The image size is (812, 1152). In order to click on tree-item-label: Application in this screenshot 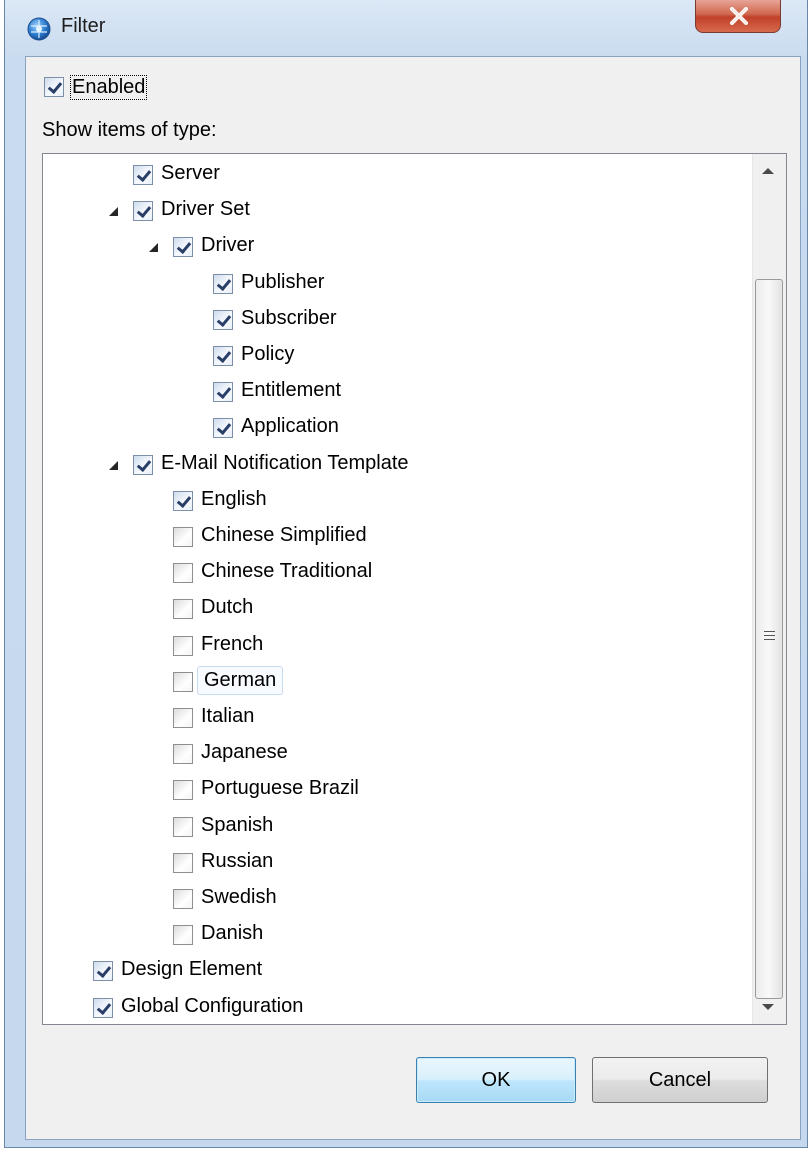, I will do `click(290, 426)`.